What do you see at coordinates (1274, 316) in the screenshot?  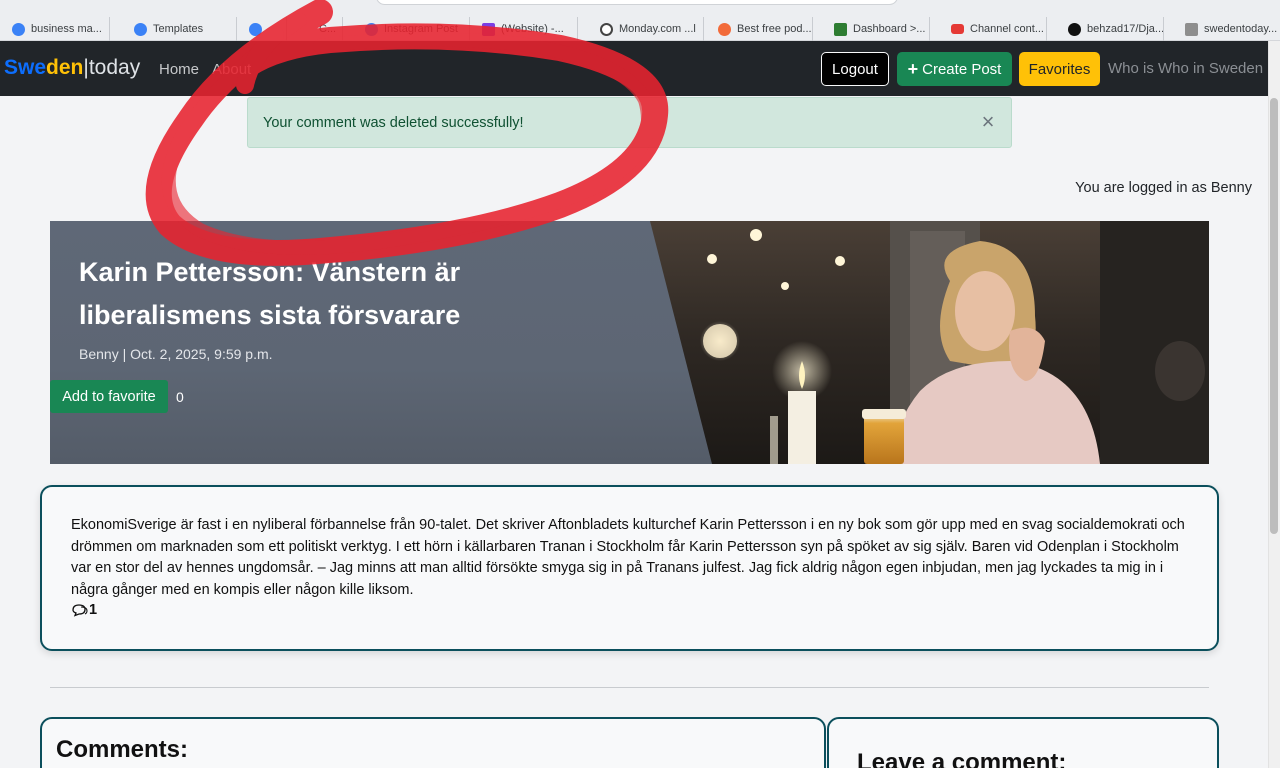 I see `scrollbar-thumb` at bounding box center [1274, 316].